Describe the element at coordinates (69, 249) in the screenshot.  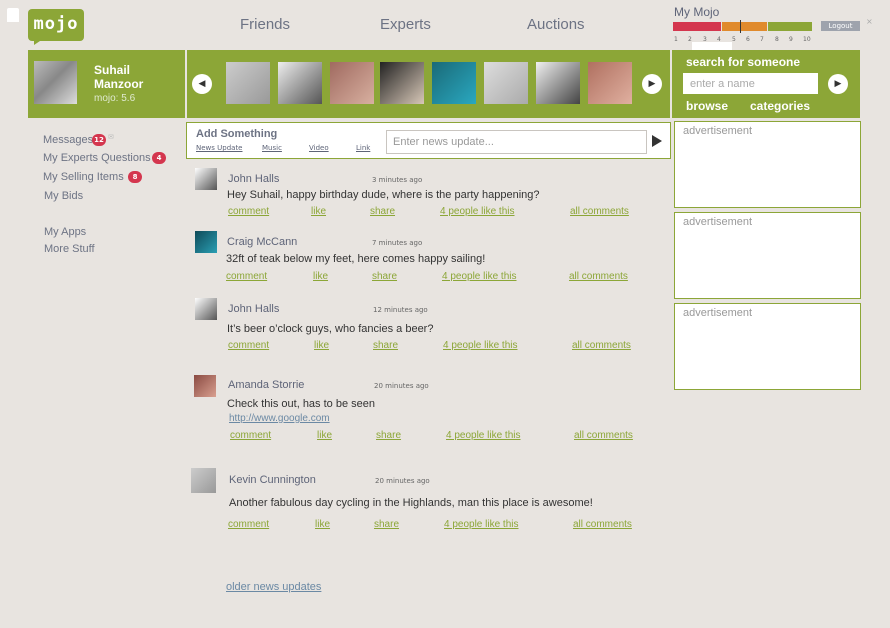
I see `menu-more-stuff: More Stuff` at that location.